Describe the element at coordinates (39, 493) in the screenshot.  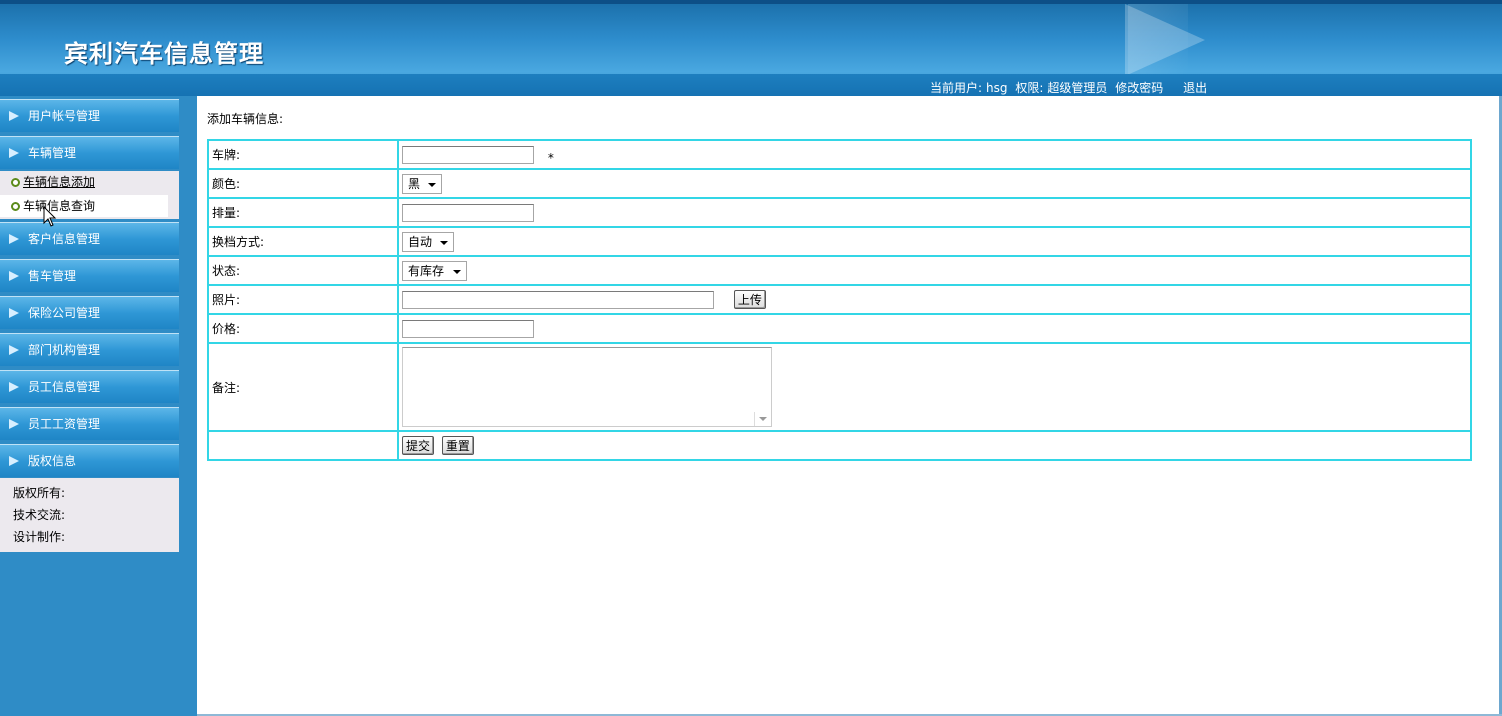
I see `copyright-owner: 版权所有:` at that location.